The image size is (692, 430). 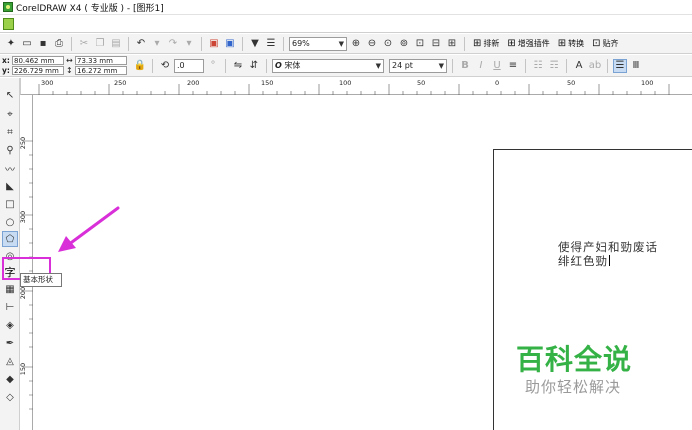 What do you see at coordinates (583, 261) in the screenshot?
I see `text-line: 绯红色勁` at bounding box center [583, 261].